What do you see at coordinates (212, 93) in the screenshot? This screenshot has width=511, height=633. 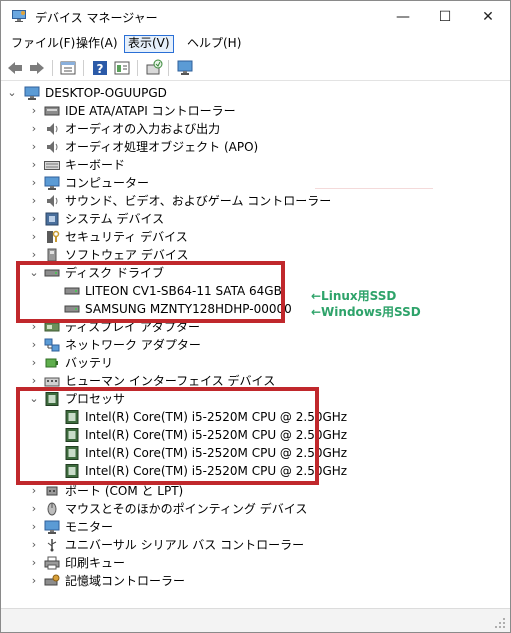 I see `tree-root: ⌄ DESKTOP-OGUUPGD` at bounding box center [212, 93].